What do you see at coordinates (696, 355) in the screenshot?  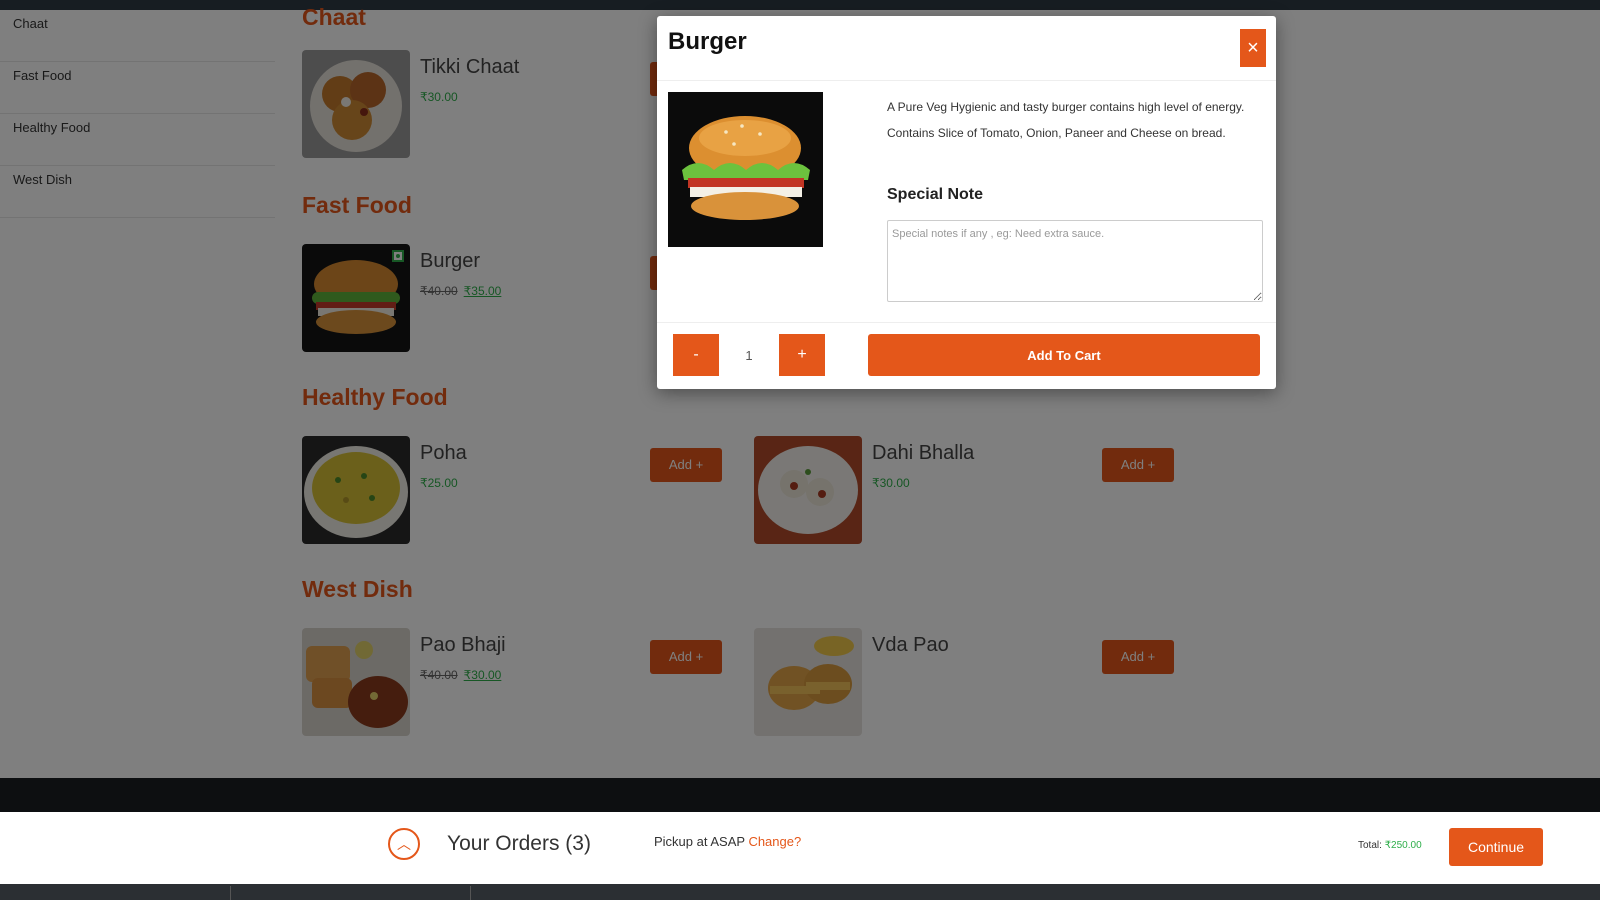 I see `quantity-decrease-button: -` at bounding box center [696, 355].